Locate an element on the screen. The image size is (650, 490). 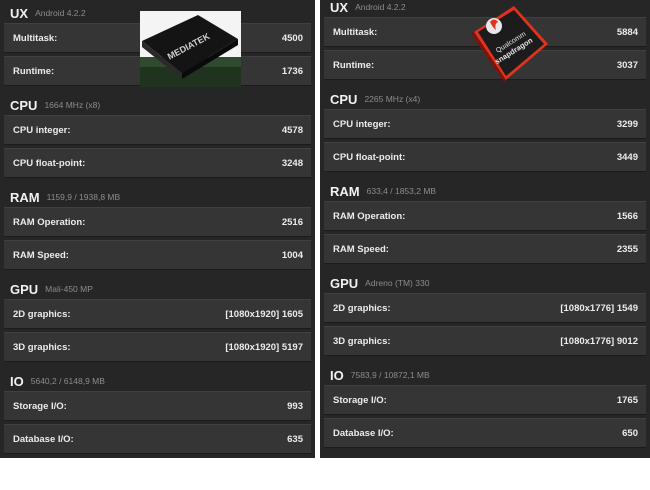
row-score: 3449 is located at coordinates (627, 157).